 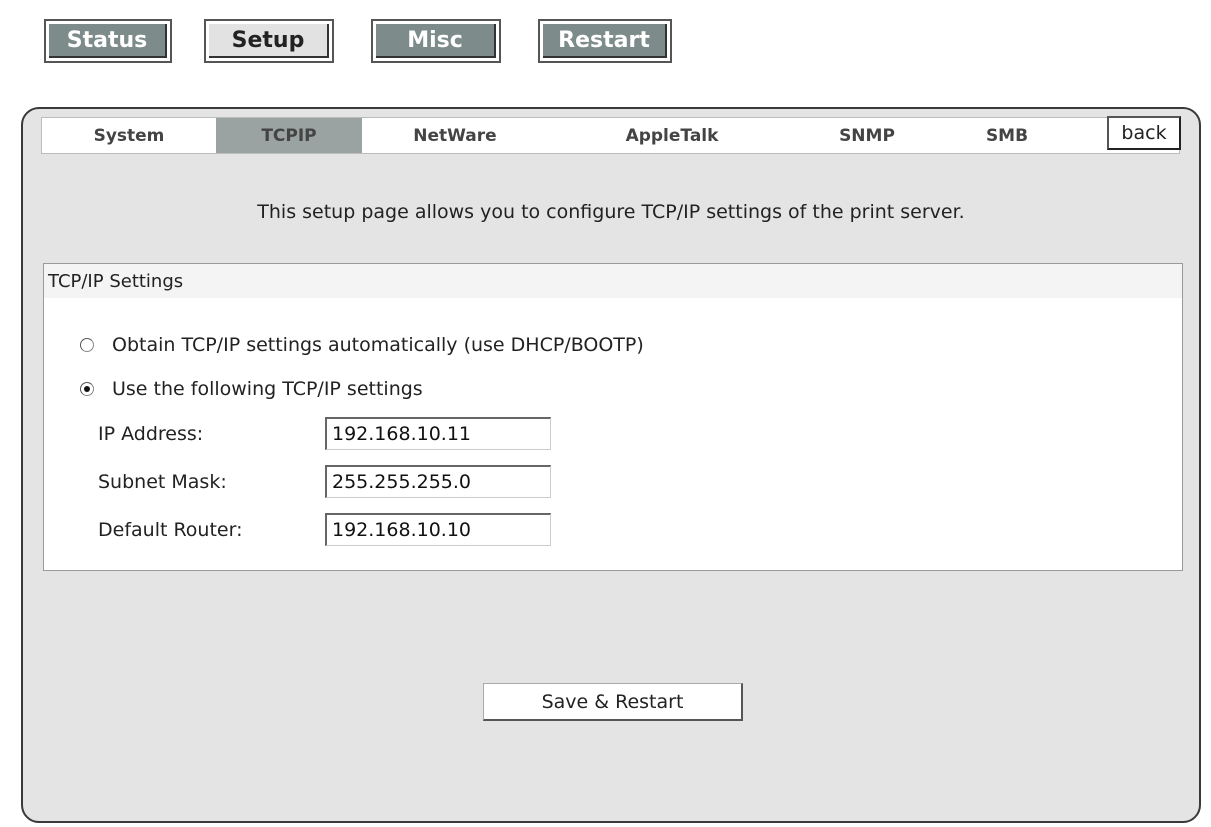 What do you see at coordinates (613, 702) in the screenshot?
I see `save-restart-button: Save & Restart` at bounding box center [613, 702].